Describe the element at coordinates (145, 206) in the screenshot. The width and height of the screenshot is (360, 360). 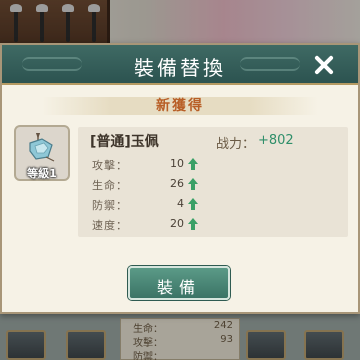
I see `stat-row-defense: 防禦： 4` at that location.